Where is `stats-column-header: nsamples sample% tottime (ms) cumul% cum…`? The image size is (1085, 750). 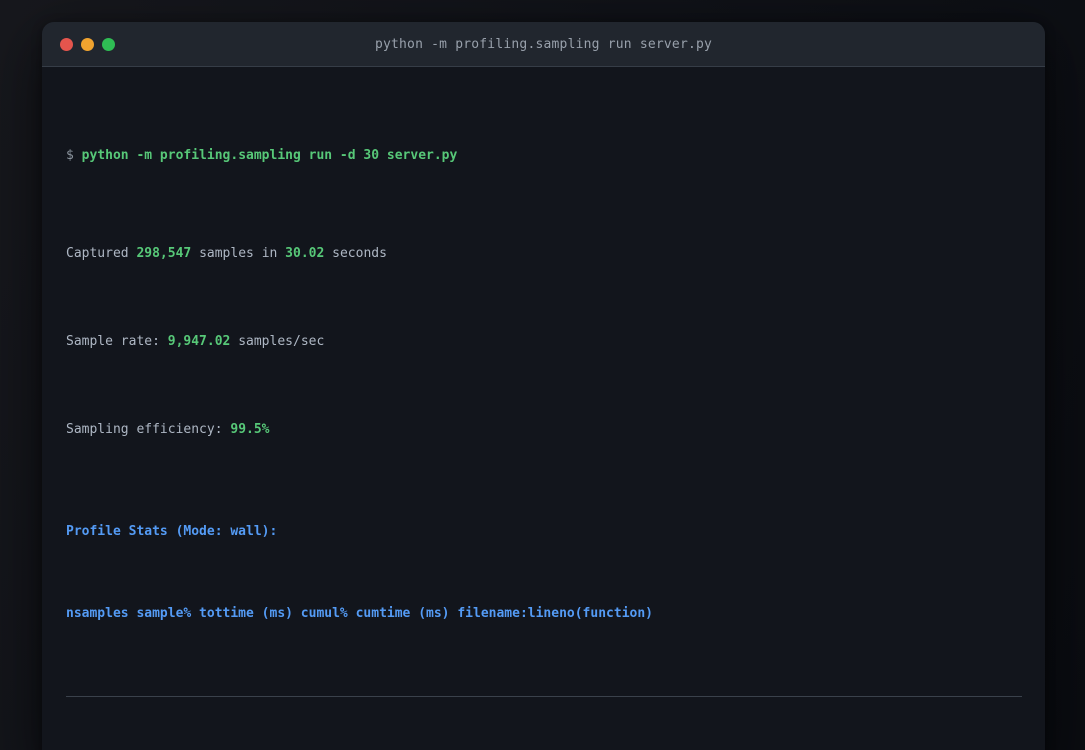
stats-column-header: nsamples sample% tottime (ms) cumul% cum… is located at coordinates (359, 613).